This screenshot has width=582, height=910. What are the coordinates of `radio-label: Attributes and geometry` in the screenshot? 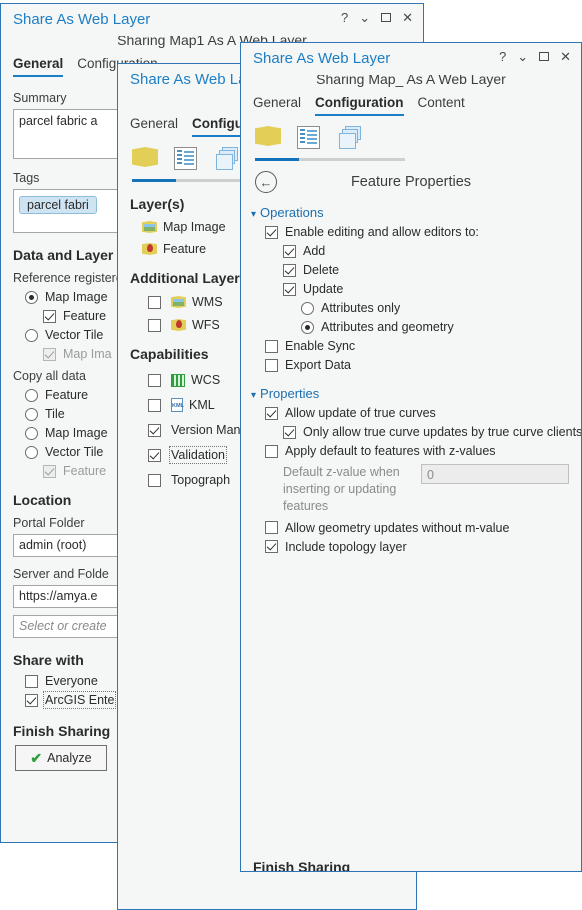 It's located at (387, 327).